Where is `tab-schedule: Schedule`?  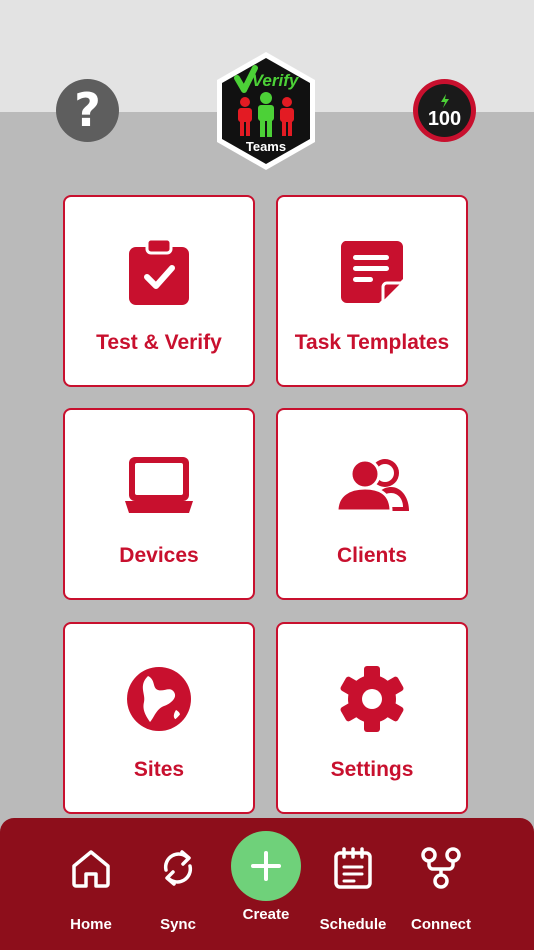 tab-schedule: Schedule is located at coordinates (353, 889).